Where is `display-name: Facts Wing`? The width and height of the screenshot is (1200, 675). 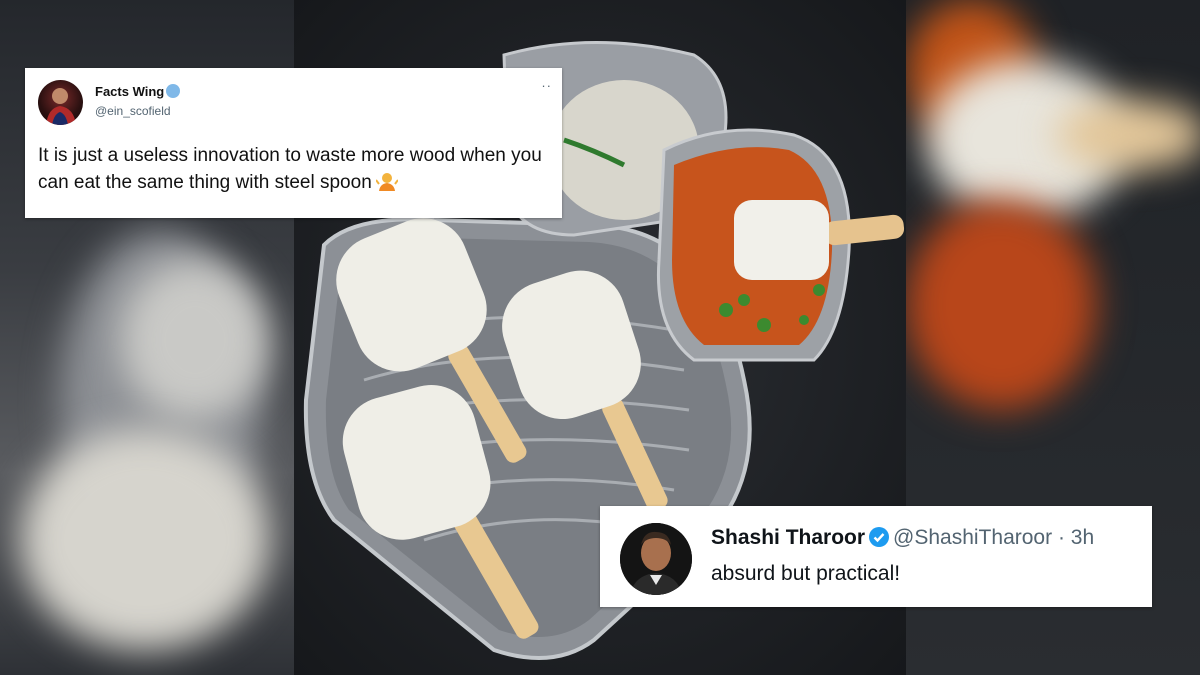
display-name: Facts Wing is located at coordinates (138, 91).